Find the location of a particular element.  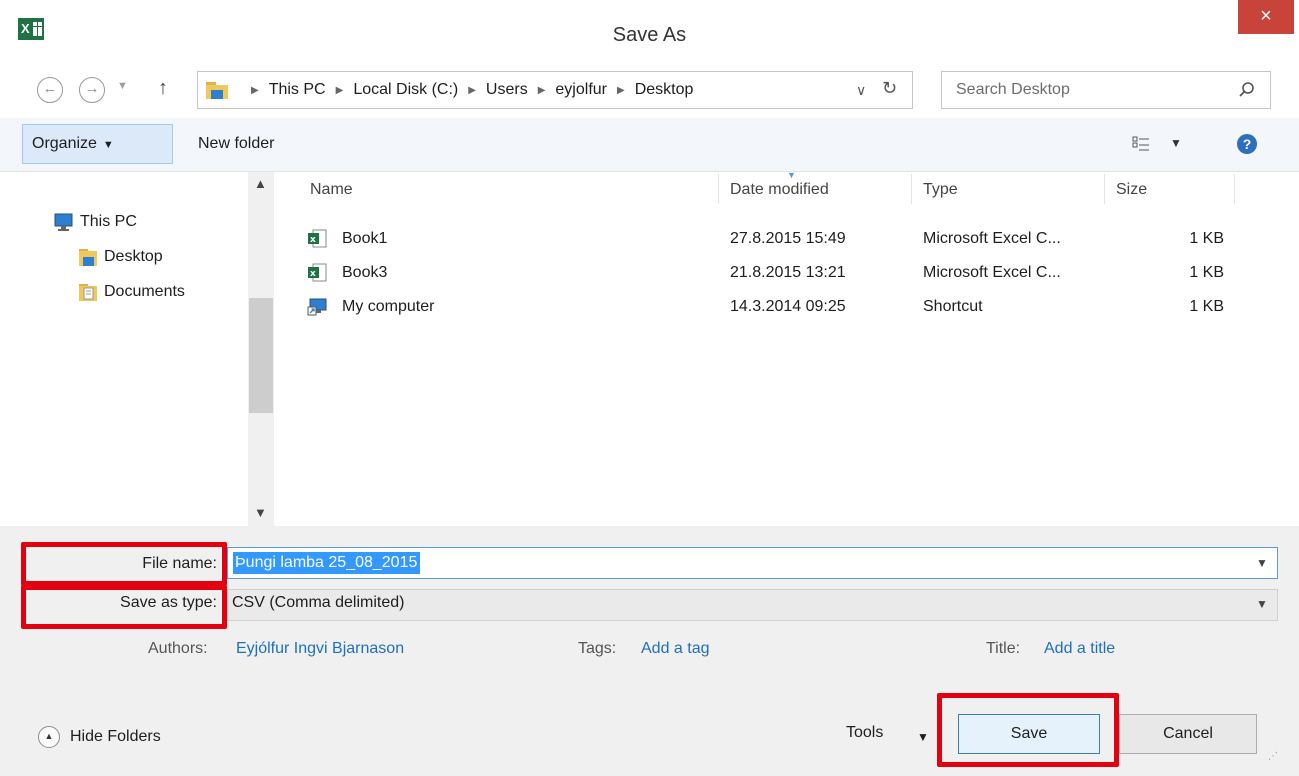

file-name: Book1 is located at coordinates (365, 238).